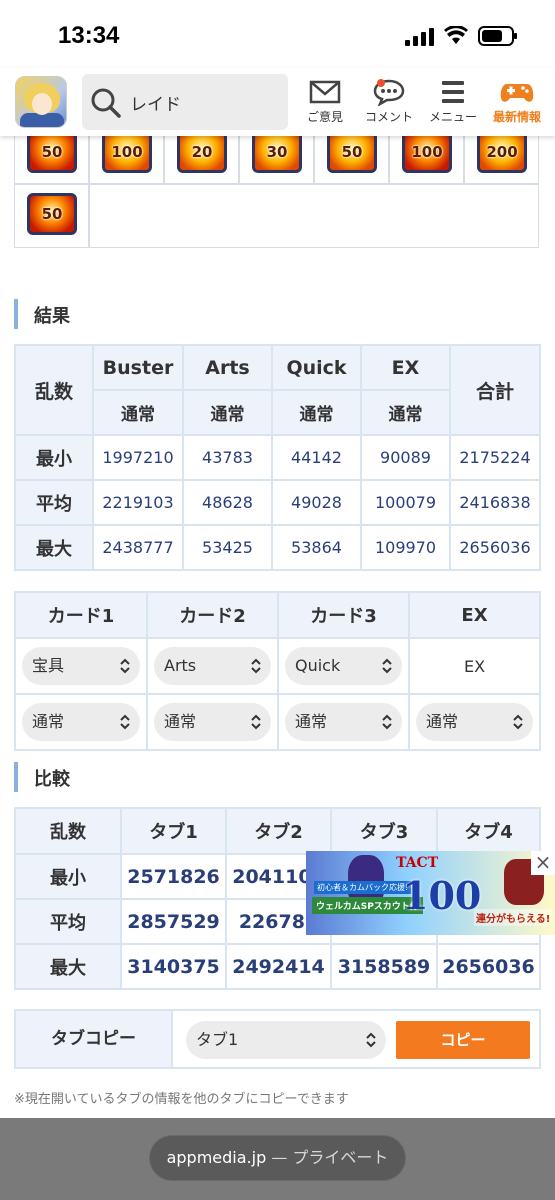  I want to click on card3-crit-select: 通常, so click(343, 722).